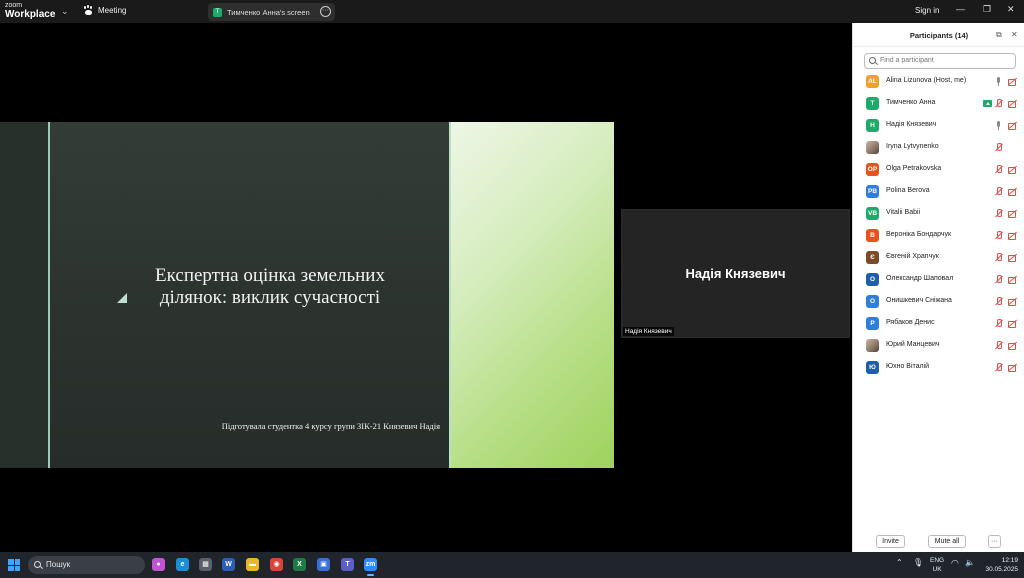  I want to click on chevron-down-icon: ⌄, so click(65, 11).